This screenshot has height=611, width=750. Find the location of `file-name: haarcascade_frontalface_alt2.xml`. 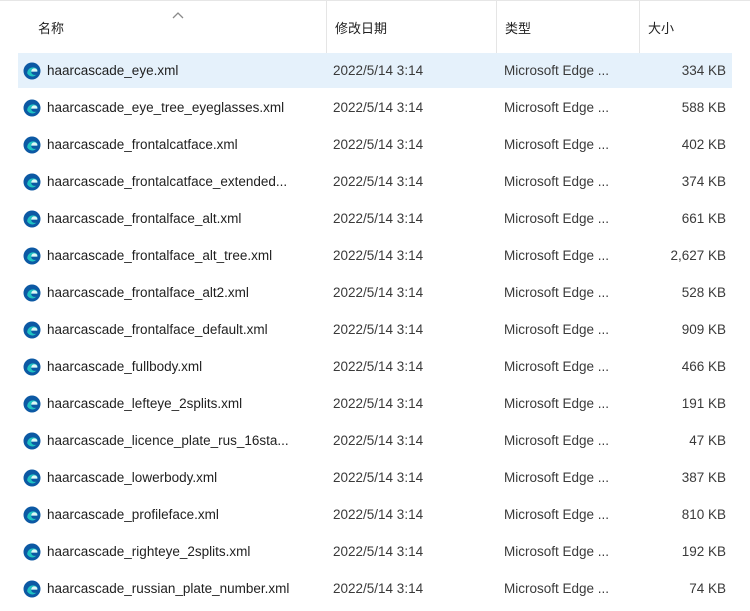

file-name: haarcascade_frontalface_alt2.xml is located at coordinates (148, 292).